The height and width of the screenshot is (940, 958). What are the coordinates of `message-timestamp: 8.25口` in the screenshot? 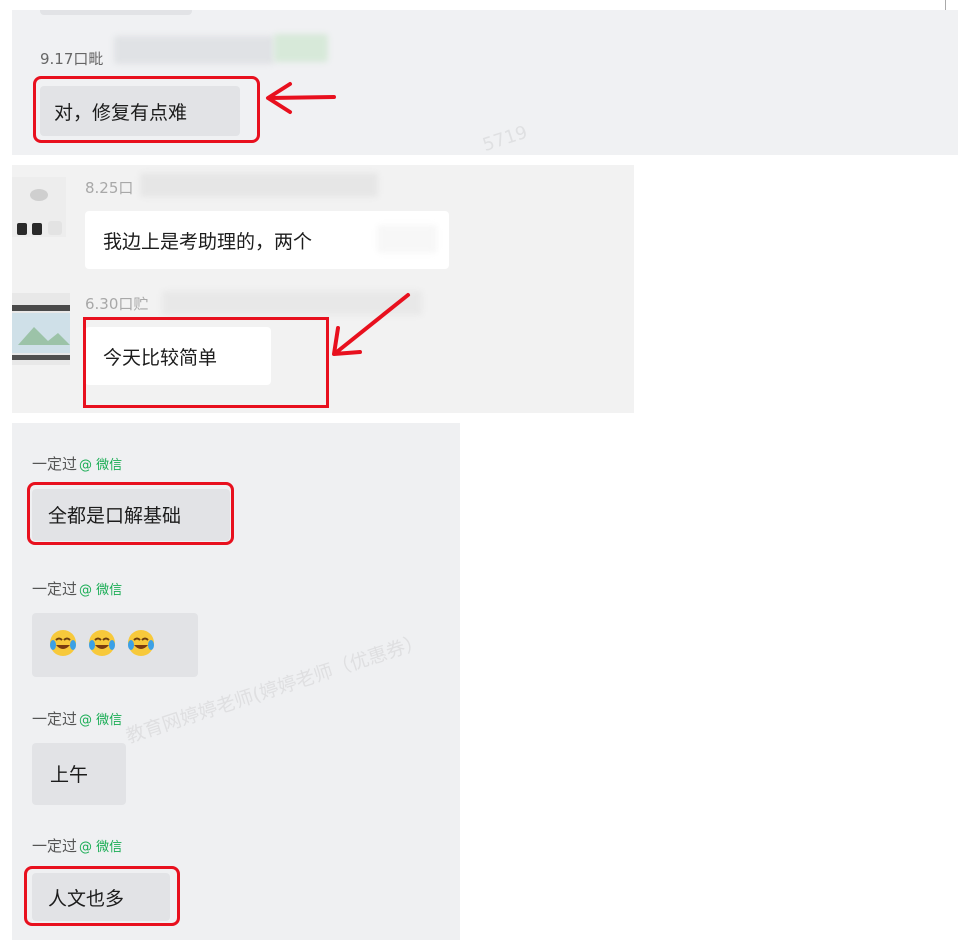 It's located at (109, 188).